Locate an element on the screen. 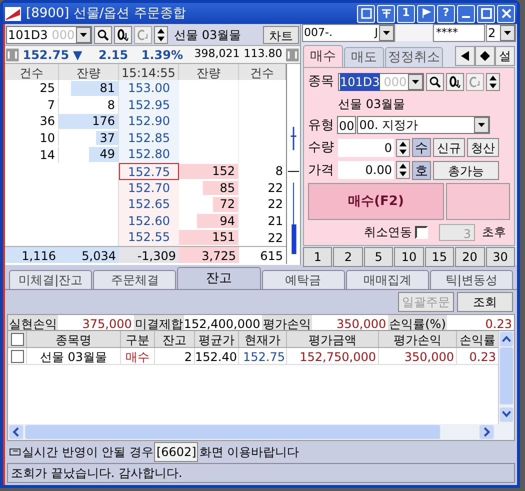 Image resolution: width=525 pixels, height=491 pixels. quick-quantity-button: 10 is located at coordinates (409, 257).